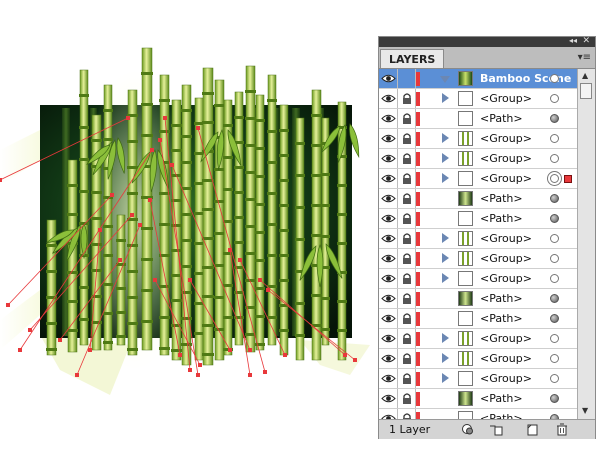 The height and width of the screenshot is (465, 599). Describe the element at coordinates (501, 415) in the screenshot. I see `layer-name-label: <Path>` at that location.